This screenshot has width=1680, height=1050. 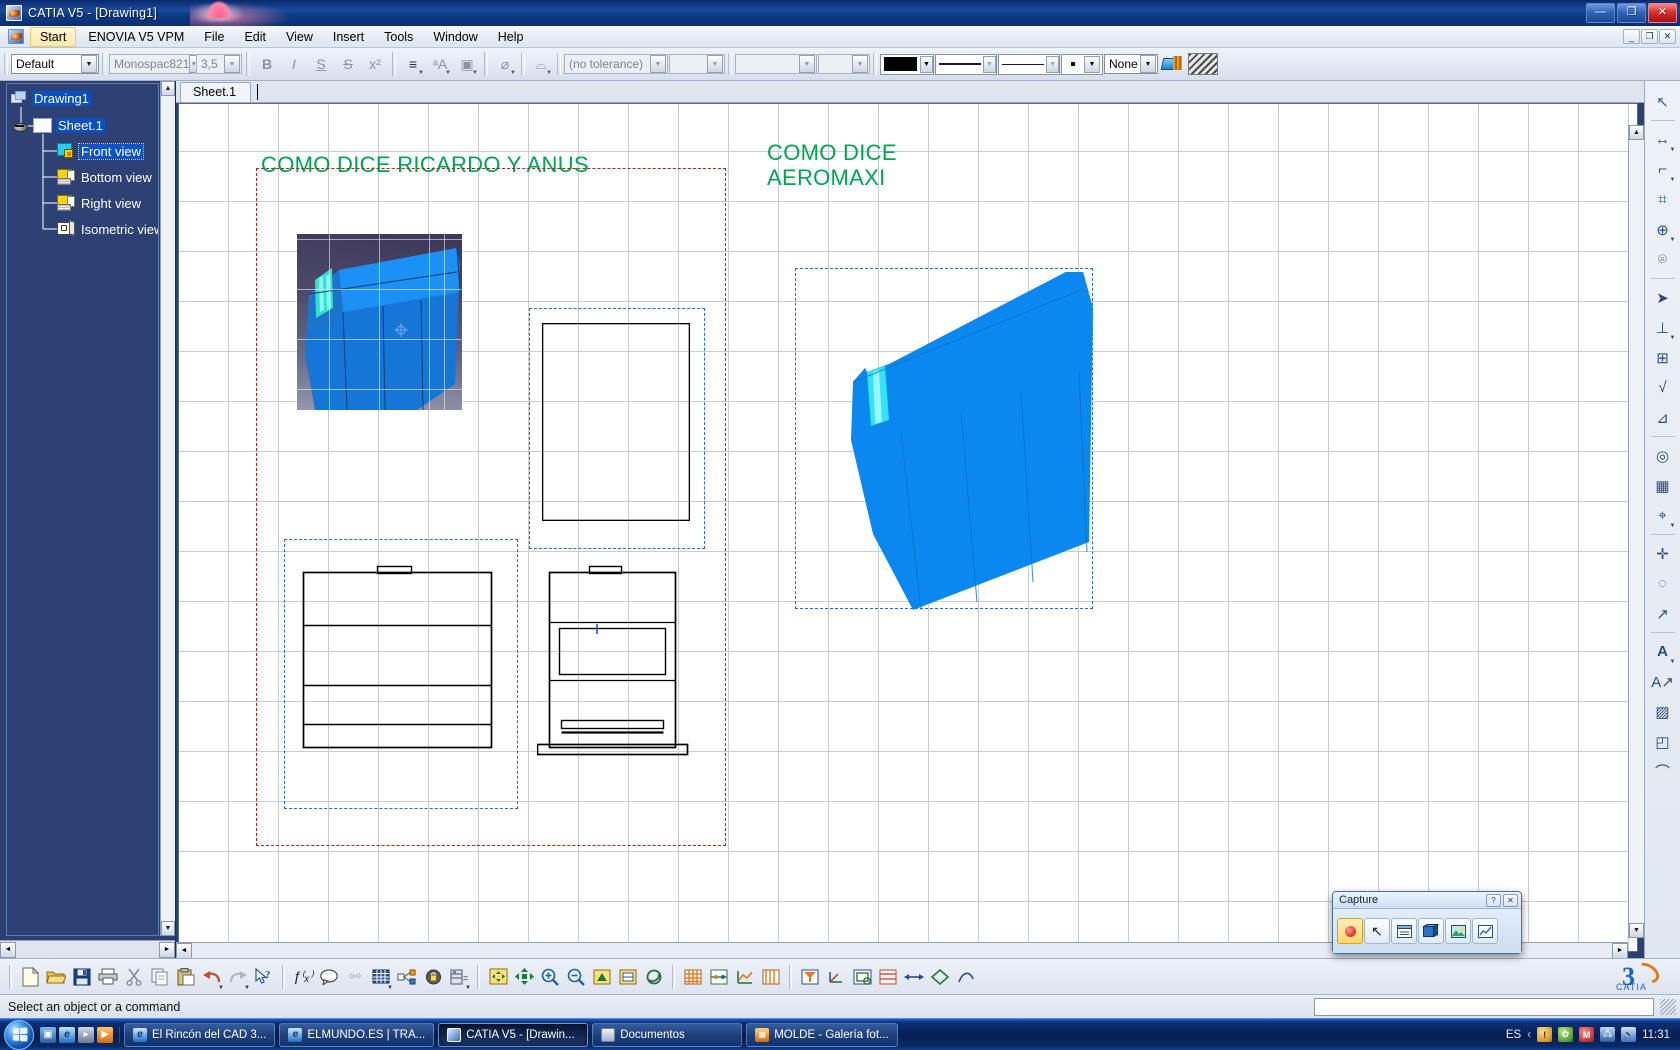 I want to click on point-style-combo: ▼, so click(x=1082, y=64).